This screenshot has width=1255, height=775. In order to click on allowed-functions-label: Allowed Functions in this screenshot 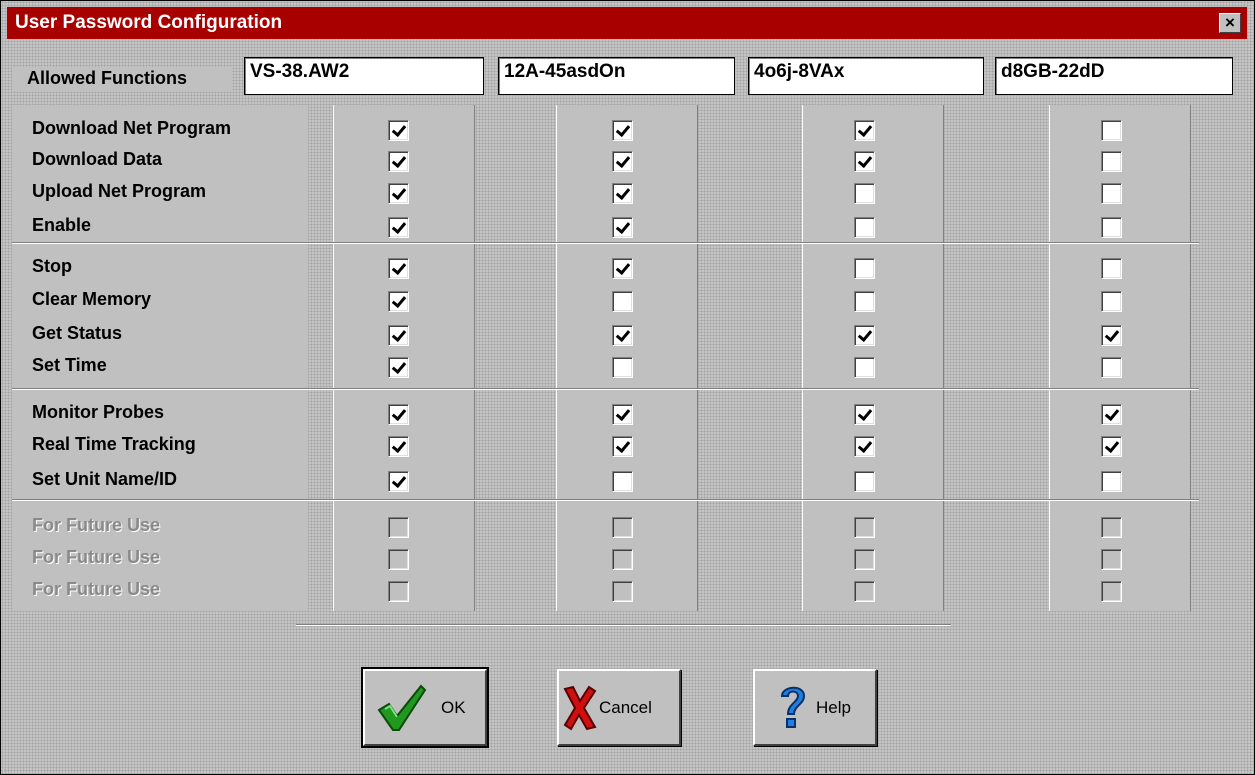, I will do `click(107, 78)`.